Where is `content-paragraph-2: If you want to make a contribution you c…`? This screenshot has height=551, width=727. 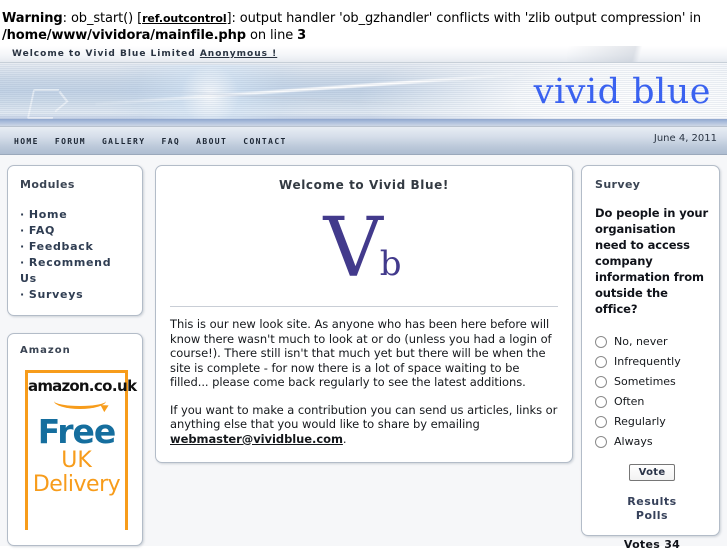
content-paragraph-2: If you want to make a contribution you c… is located at coordinates (364, 425).